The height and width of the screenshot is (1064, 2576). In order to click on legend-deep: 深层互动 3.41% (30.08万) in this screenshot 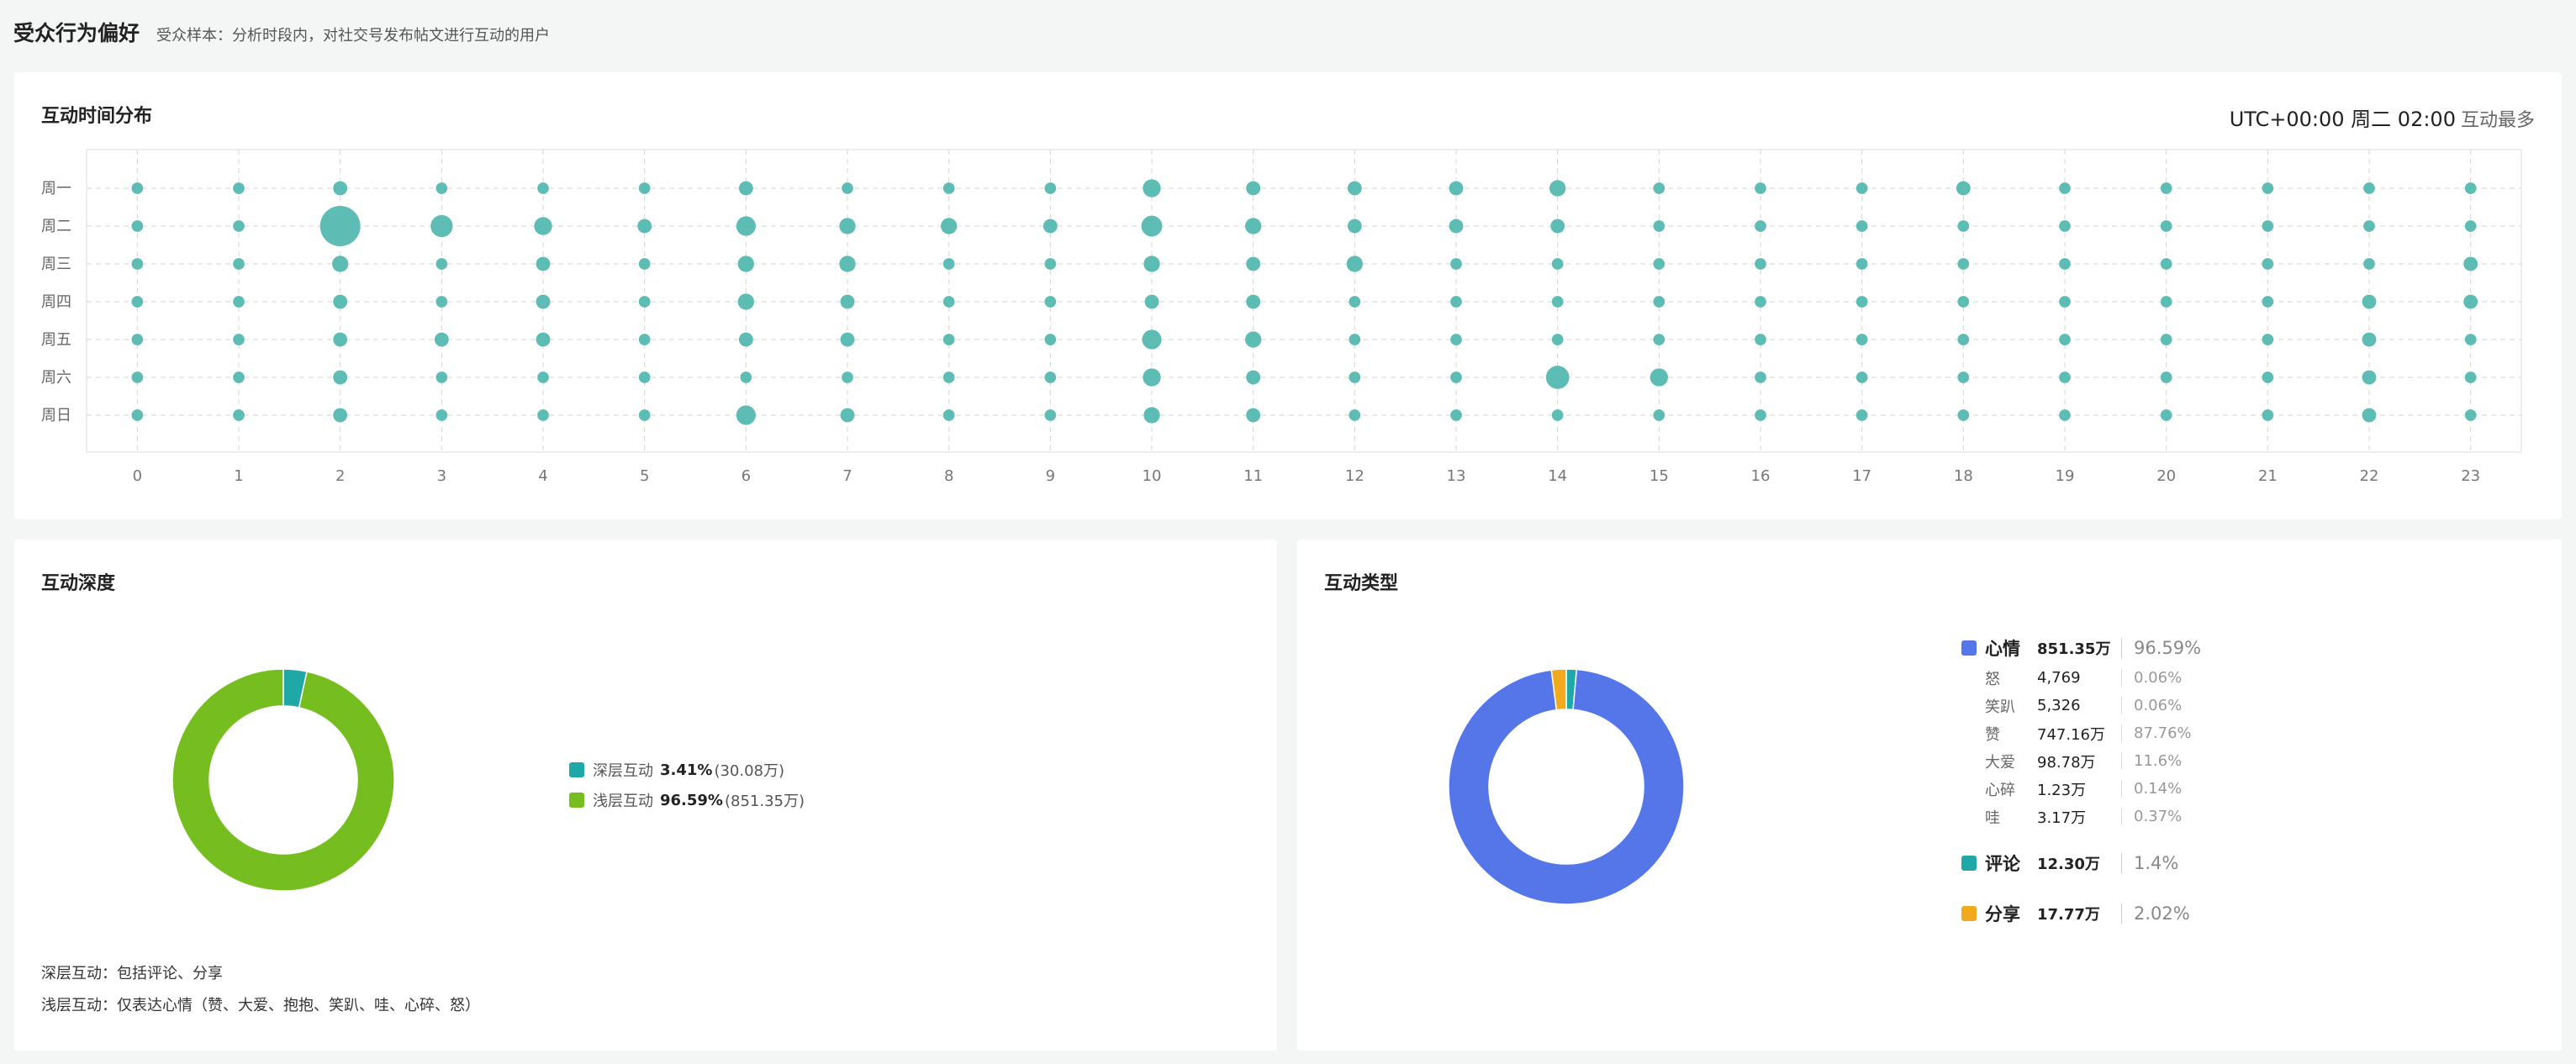, I will do `click(687, 770)`.